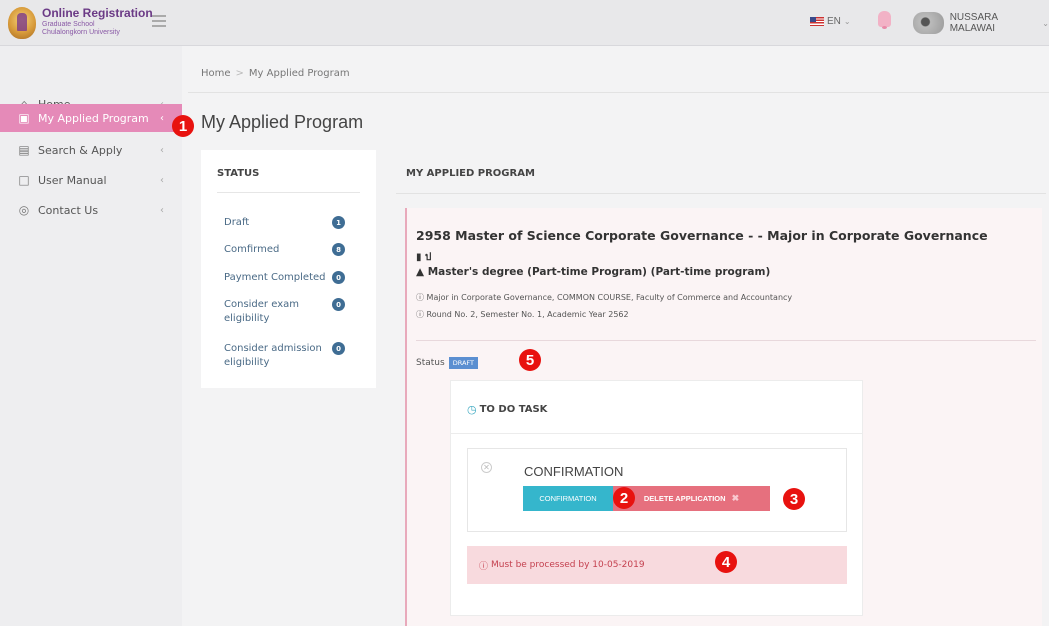 This screenshot has height=626, width=1049. Describe the element at coordinates (928, 23) in the screenshot. I see `avatar` at that location.